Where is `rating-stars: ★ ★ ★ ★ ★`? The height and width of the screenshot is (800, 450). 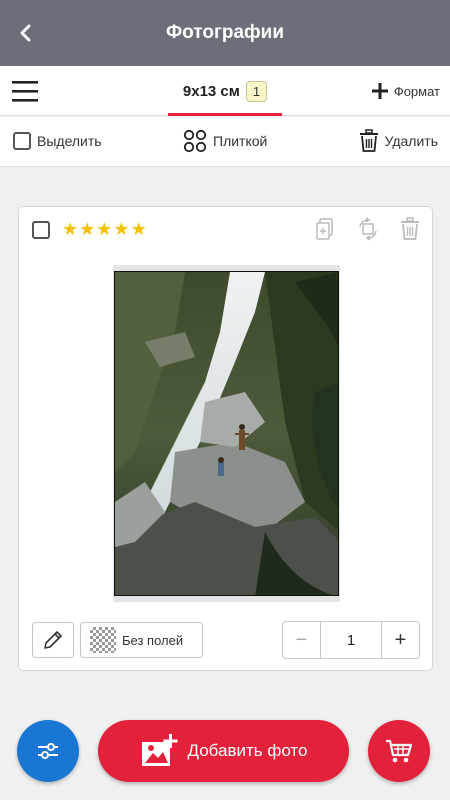 rating-stars: ★ ★ ★ ★ ★ is located at coordinates (104, 229).